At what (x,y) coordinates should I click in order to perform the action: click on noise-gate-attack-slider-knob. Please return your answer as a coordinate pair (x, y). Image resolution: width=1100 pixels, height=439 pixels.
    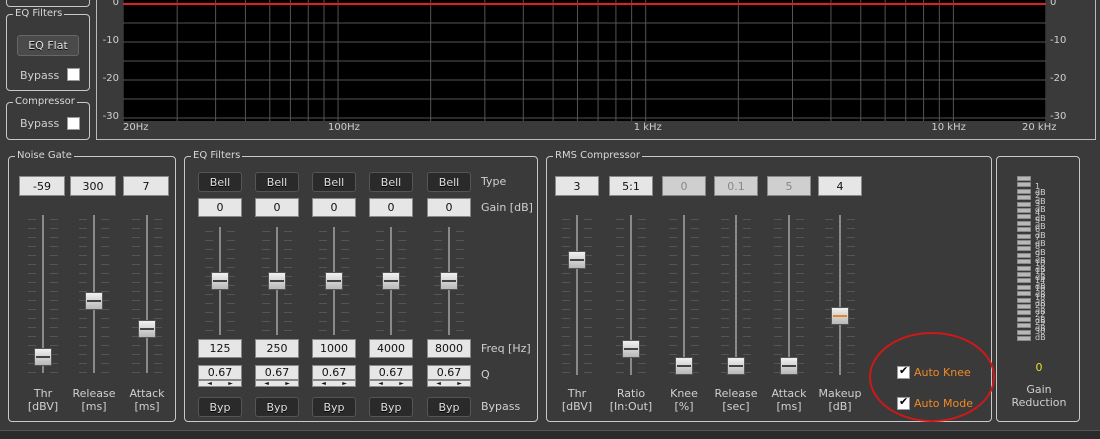
    Looking at the image, I should click on (147, 329).